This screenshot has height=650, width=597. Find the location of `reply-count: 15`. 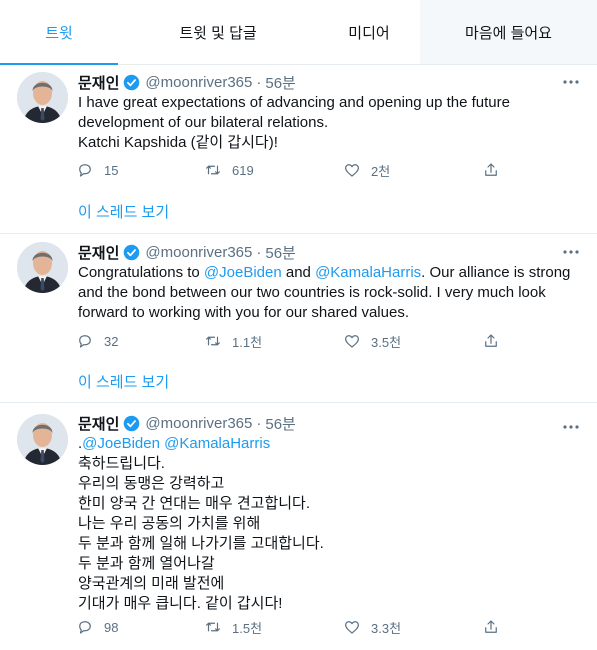

reply-count: 15 is located at coordinates (111, 170).